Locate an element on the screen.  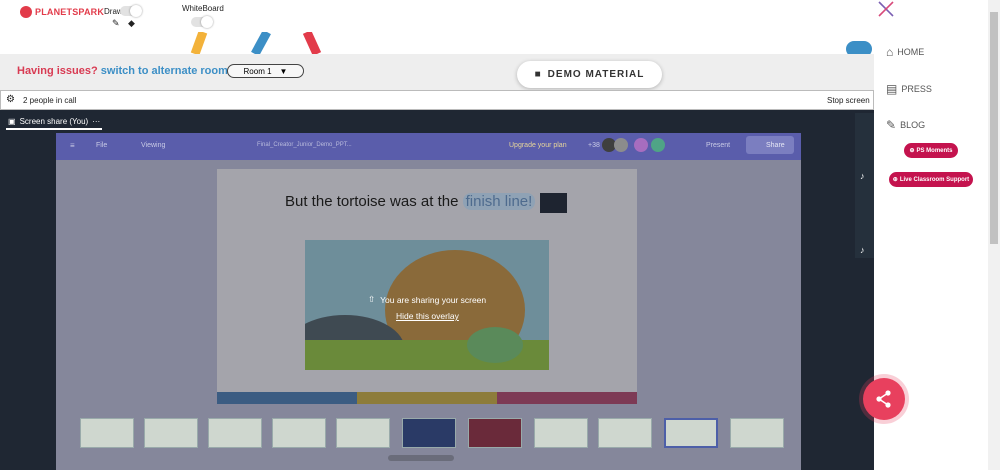
home-icon: ⌂ is located at coordinates (890, 52).